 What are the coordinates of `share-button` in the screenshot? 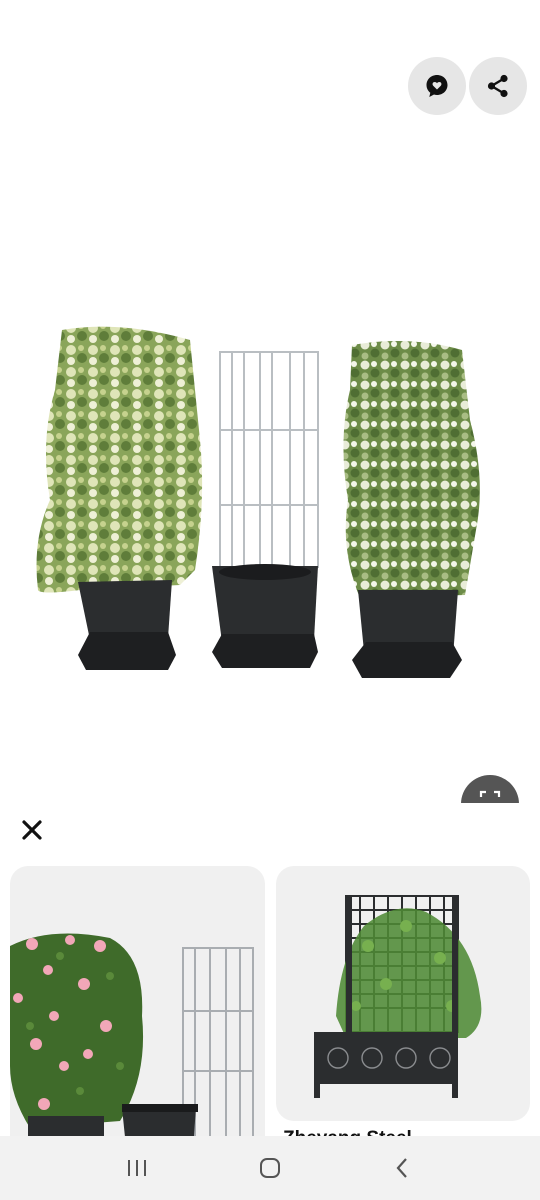 It's located at (498, 86).